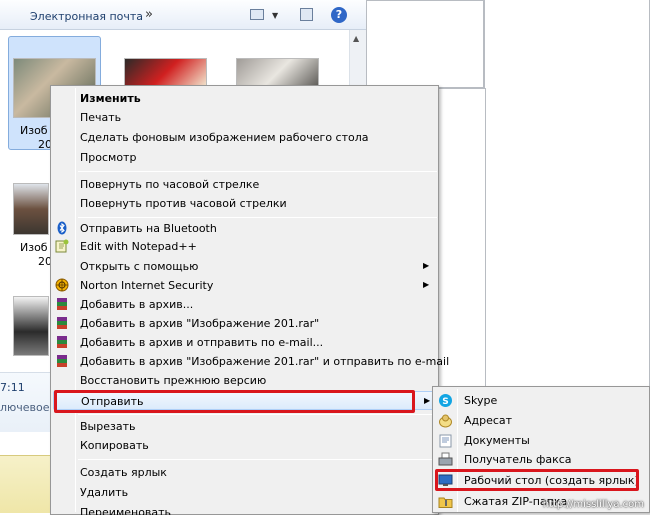 This screenshot has width=650, height=515. What do you see at coordinates (445, 420) in the screenshot?
I see `contact-icon` at bounding box center [445, 420].